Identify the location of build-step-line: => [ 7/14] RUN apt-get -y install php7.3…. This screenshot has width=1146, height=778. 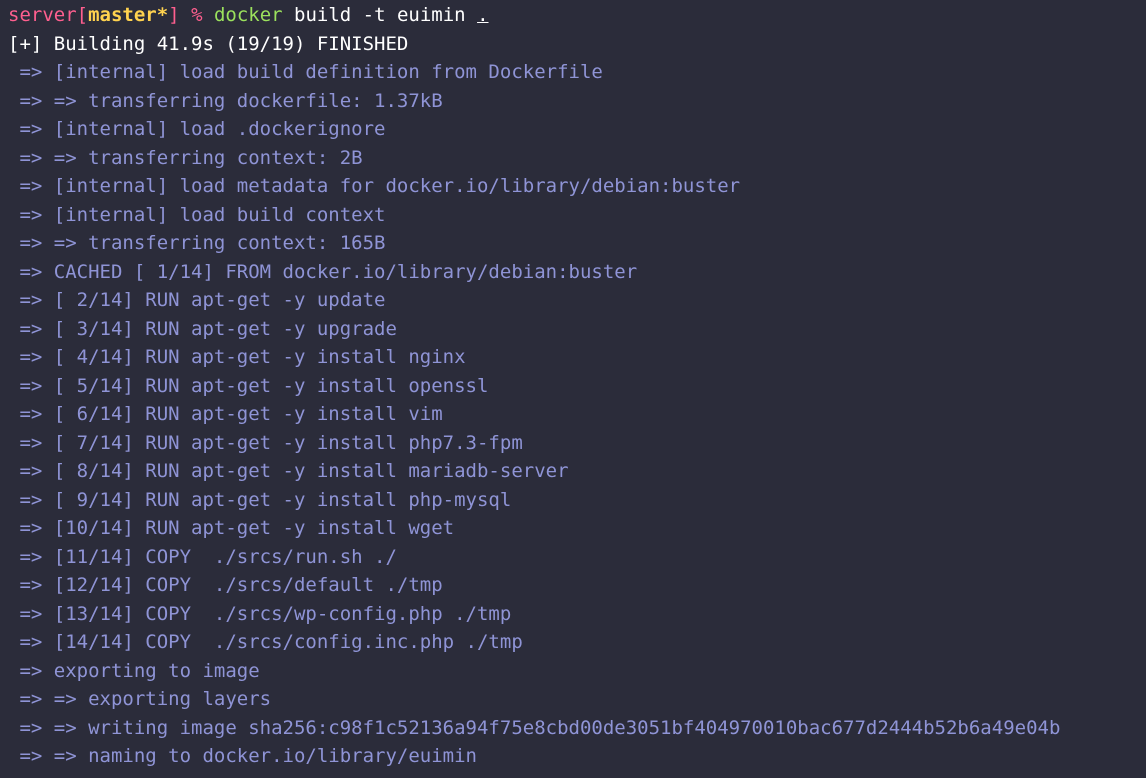
(265, 442).